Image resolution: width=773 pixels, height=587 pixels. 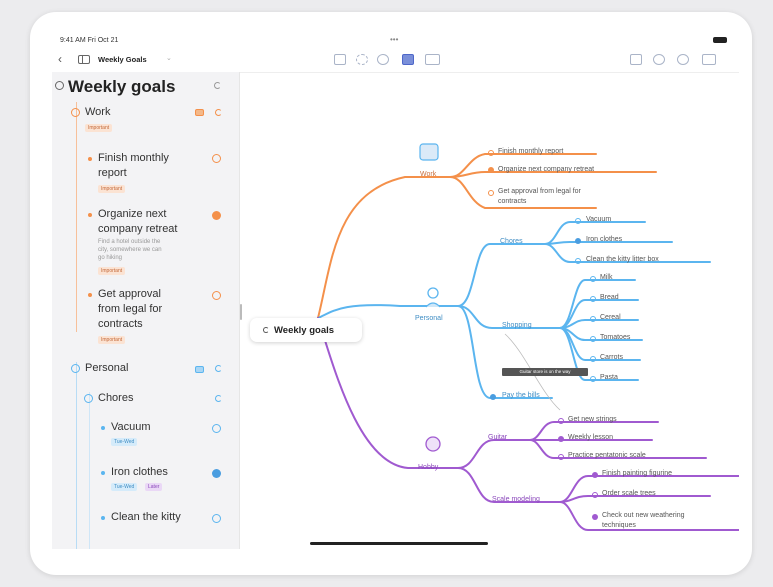 I want to click on map-item: Bread, so click(x=609, y=297).